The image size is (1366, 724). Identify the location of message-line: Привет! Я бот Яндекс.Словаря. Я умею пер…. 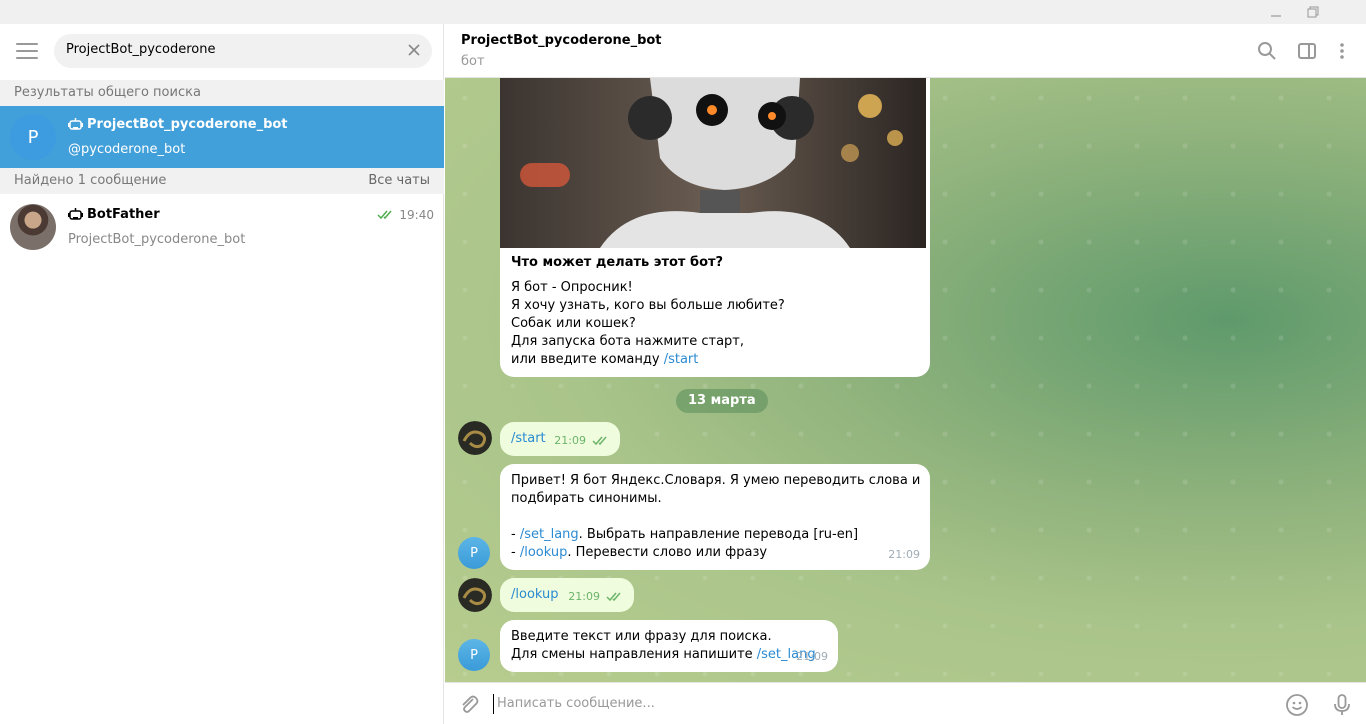
(716, 480).